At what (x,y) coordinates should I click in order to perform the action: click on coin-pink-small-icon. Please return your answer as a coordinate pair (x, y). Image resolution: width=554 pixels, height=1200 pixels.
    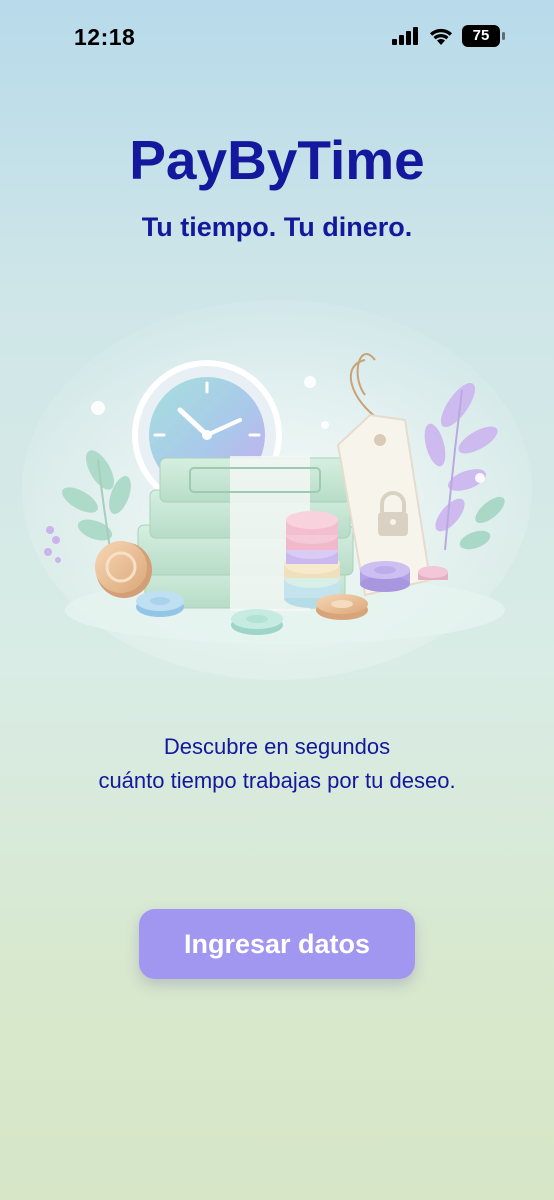
    Looking at the image, I should click on (433, 573).